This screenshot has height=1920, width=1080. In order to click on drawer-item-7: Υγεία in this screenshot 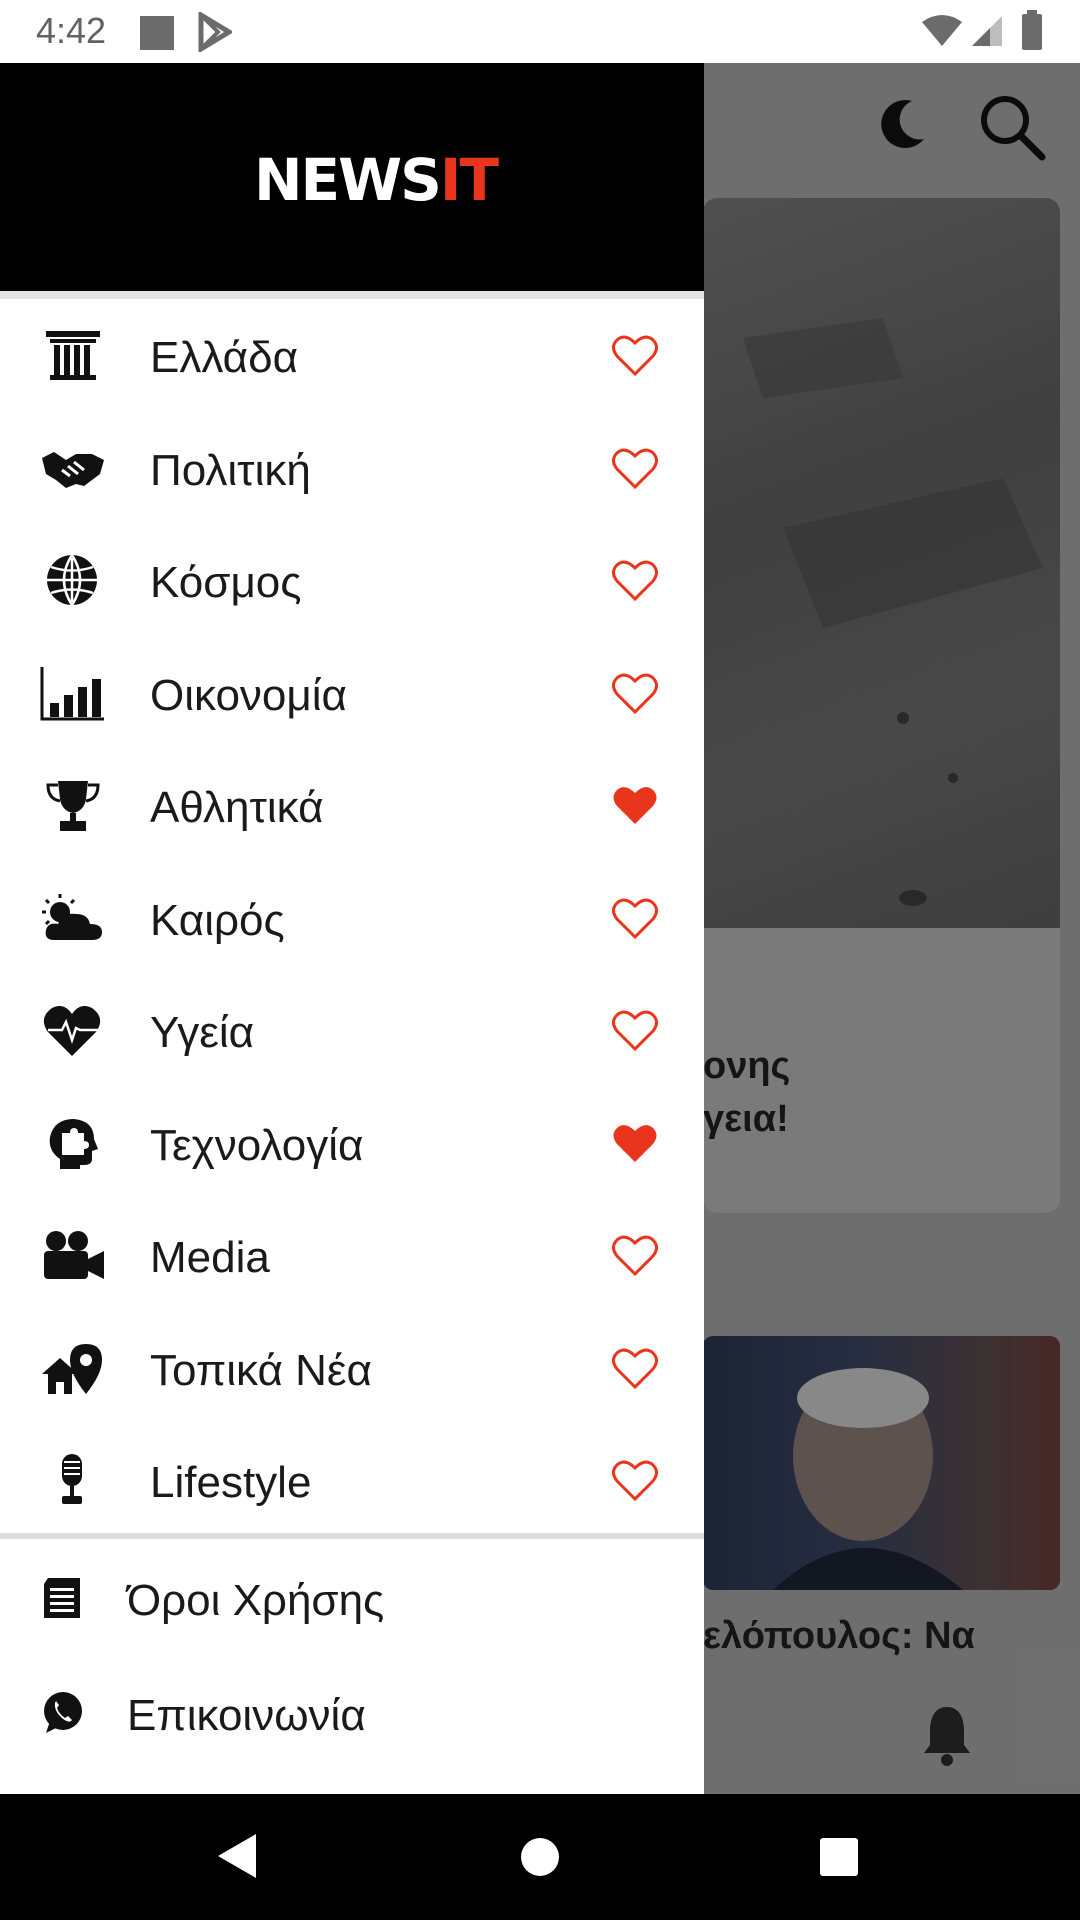, I will do `click(352, 1030)`.